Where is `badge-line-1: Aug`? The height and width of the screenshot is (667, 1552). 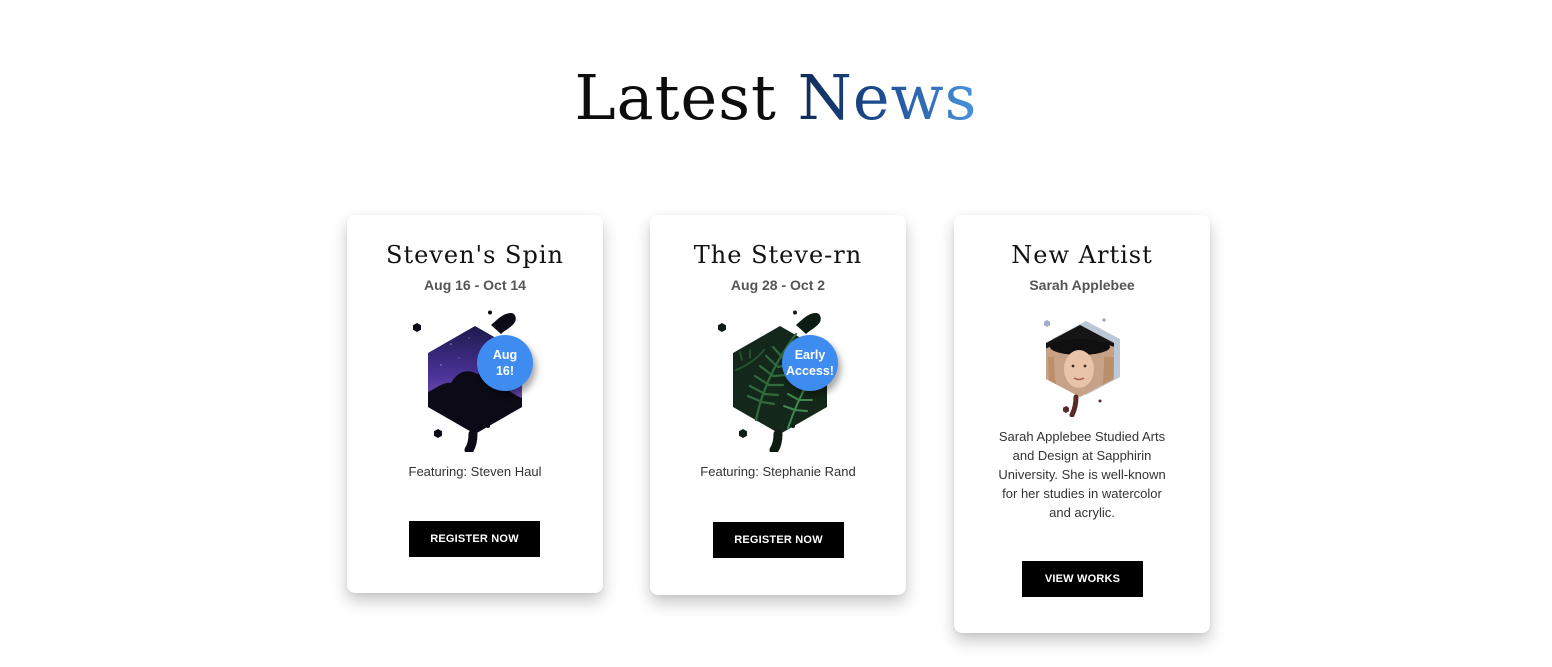
badge-line-1: Aug is located at coordinates (505, 355).